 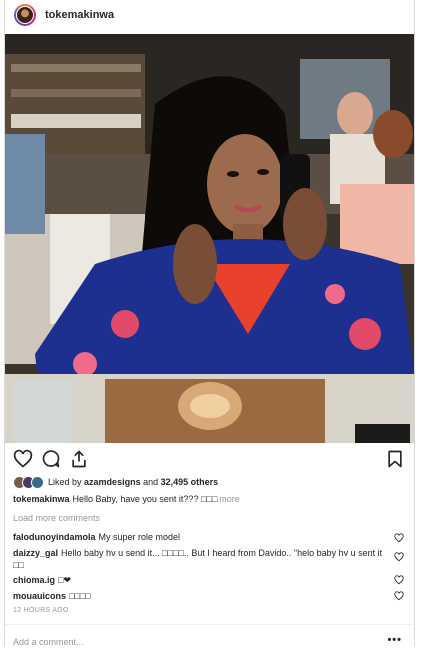 I want to click on comment-text: □□□□, so click(x=80, y=596).